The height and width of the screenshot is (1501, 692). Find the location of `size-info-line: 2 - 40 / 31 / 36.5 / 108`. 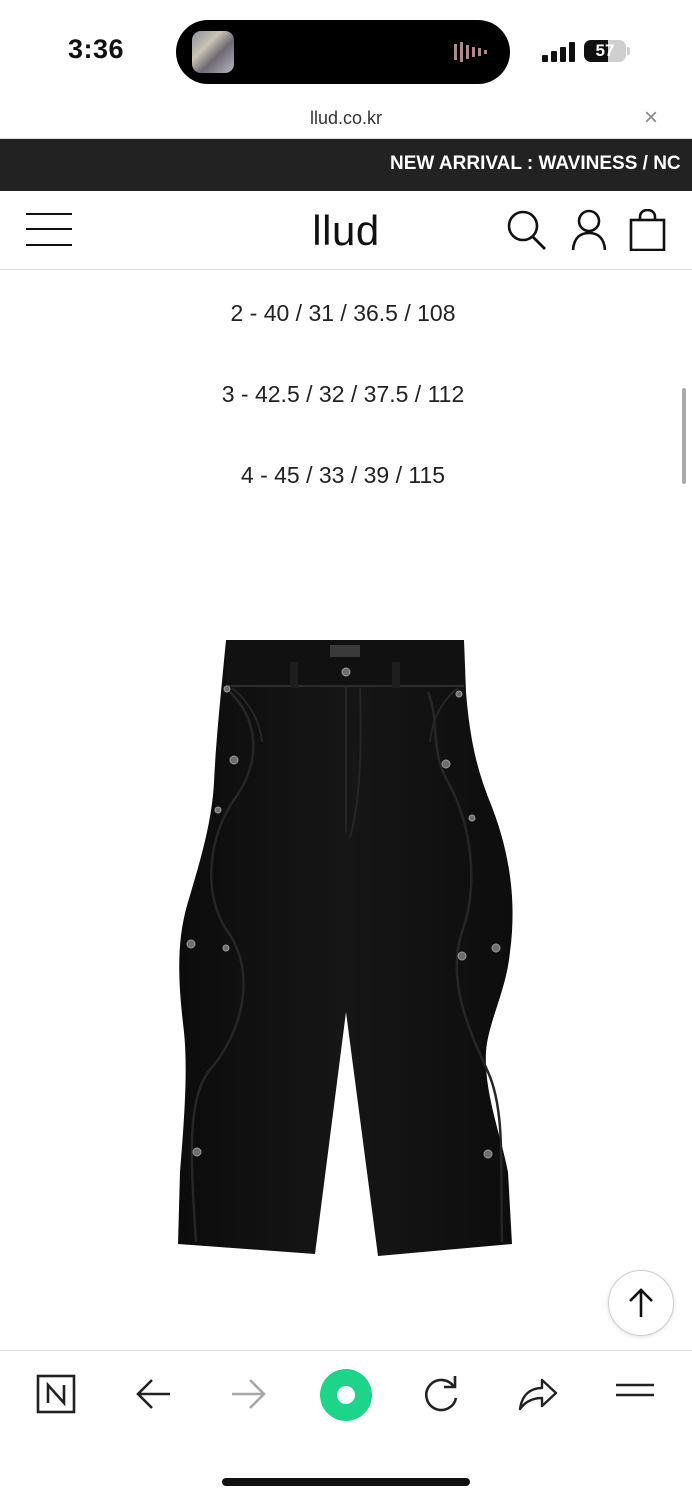

size-info-line: 2 - 40 / 31 / 36.5 / 108 is located at coordinates (343, 313).